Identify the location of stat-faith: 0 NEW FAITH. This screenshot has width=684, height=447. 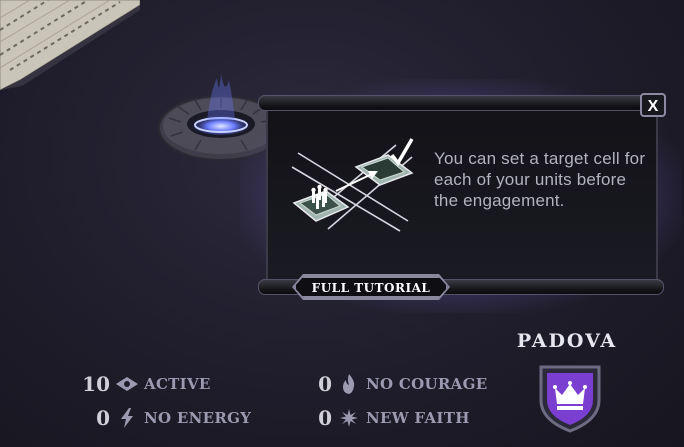
(386, 418).